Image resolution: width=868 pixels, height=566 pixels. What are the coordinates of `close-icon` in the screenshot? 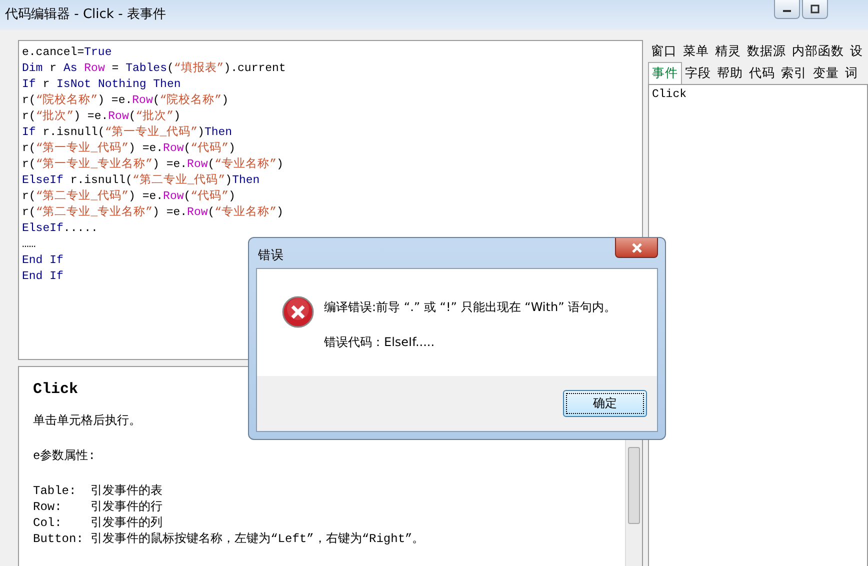 It's located at (637, 248).